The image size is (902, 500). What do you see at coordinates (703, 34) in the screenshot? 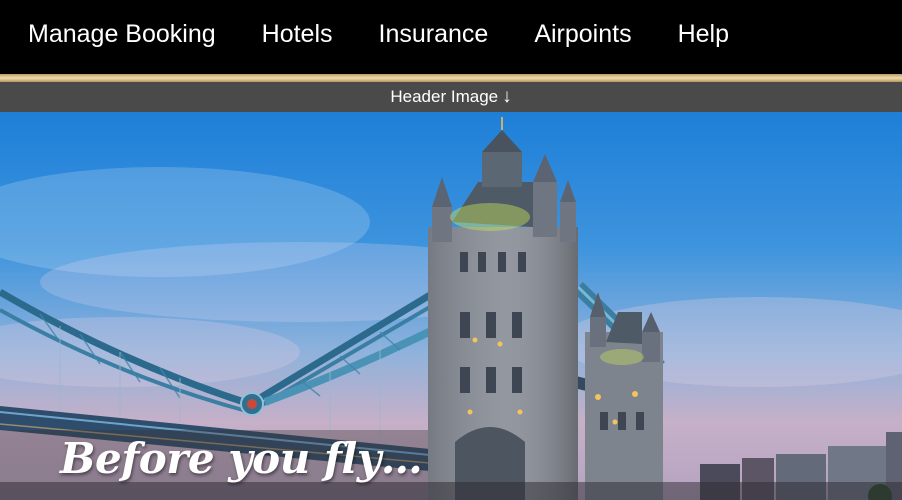
I see `nav-help: Help` at bounding box center [703, 34].